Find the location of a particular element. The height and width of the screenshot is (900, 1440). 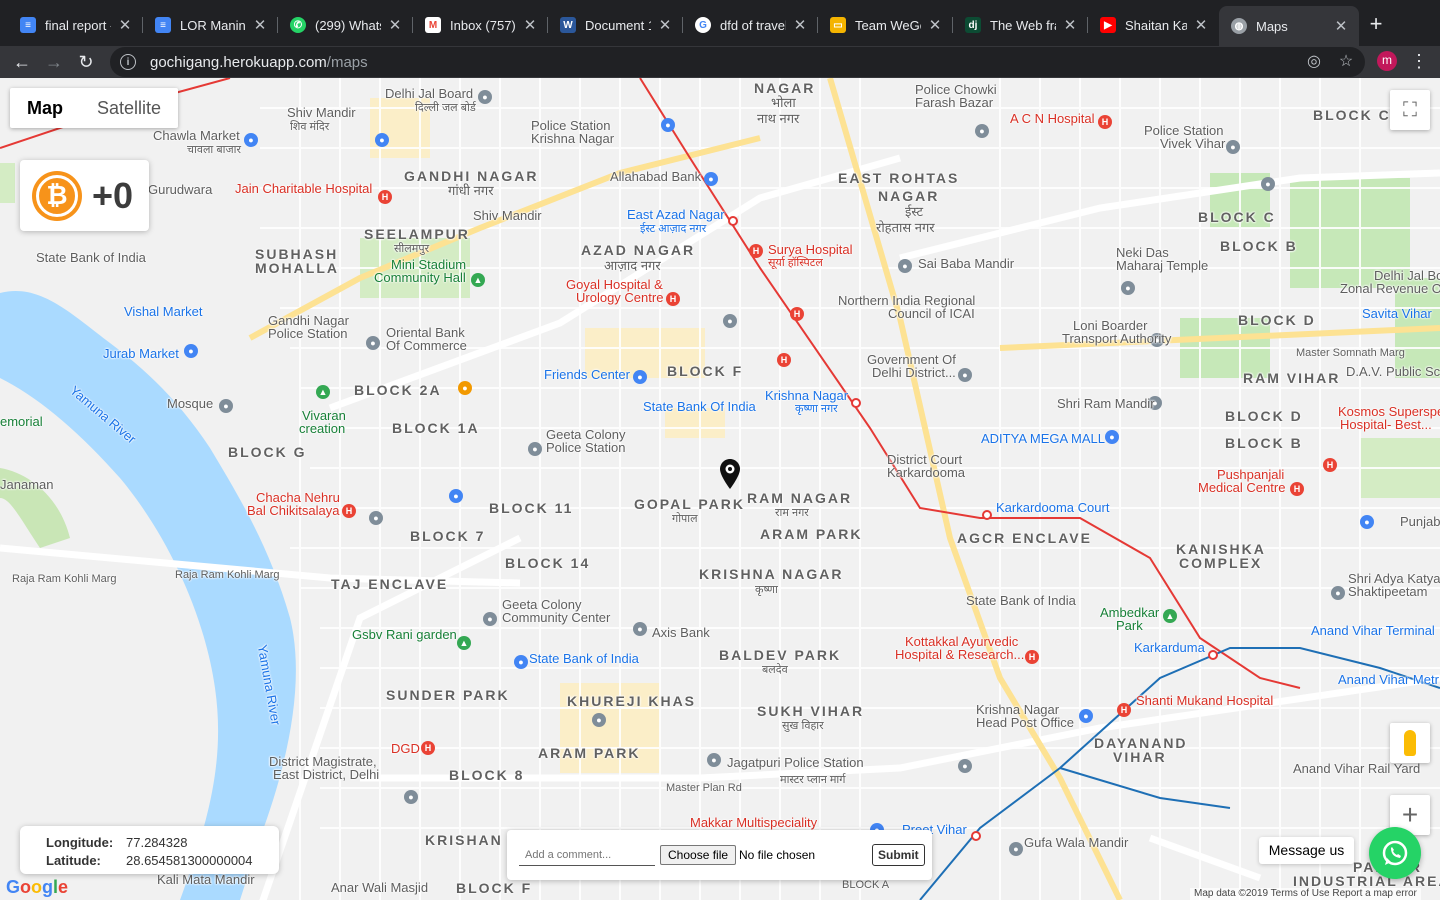

map-label: Gsbv Rani garden is located at coordinates (404, 635).